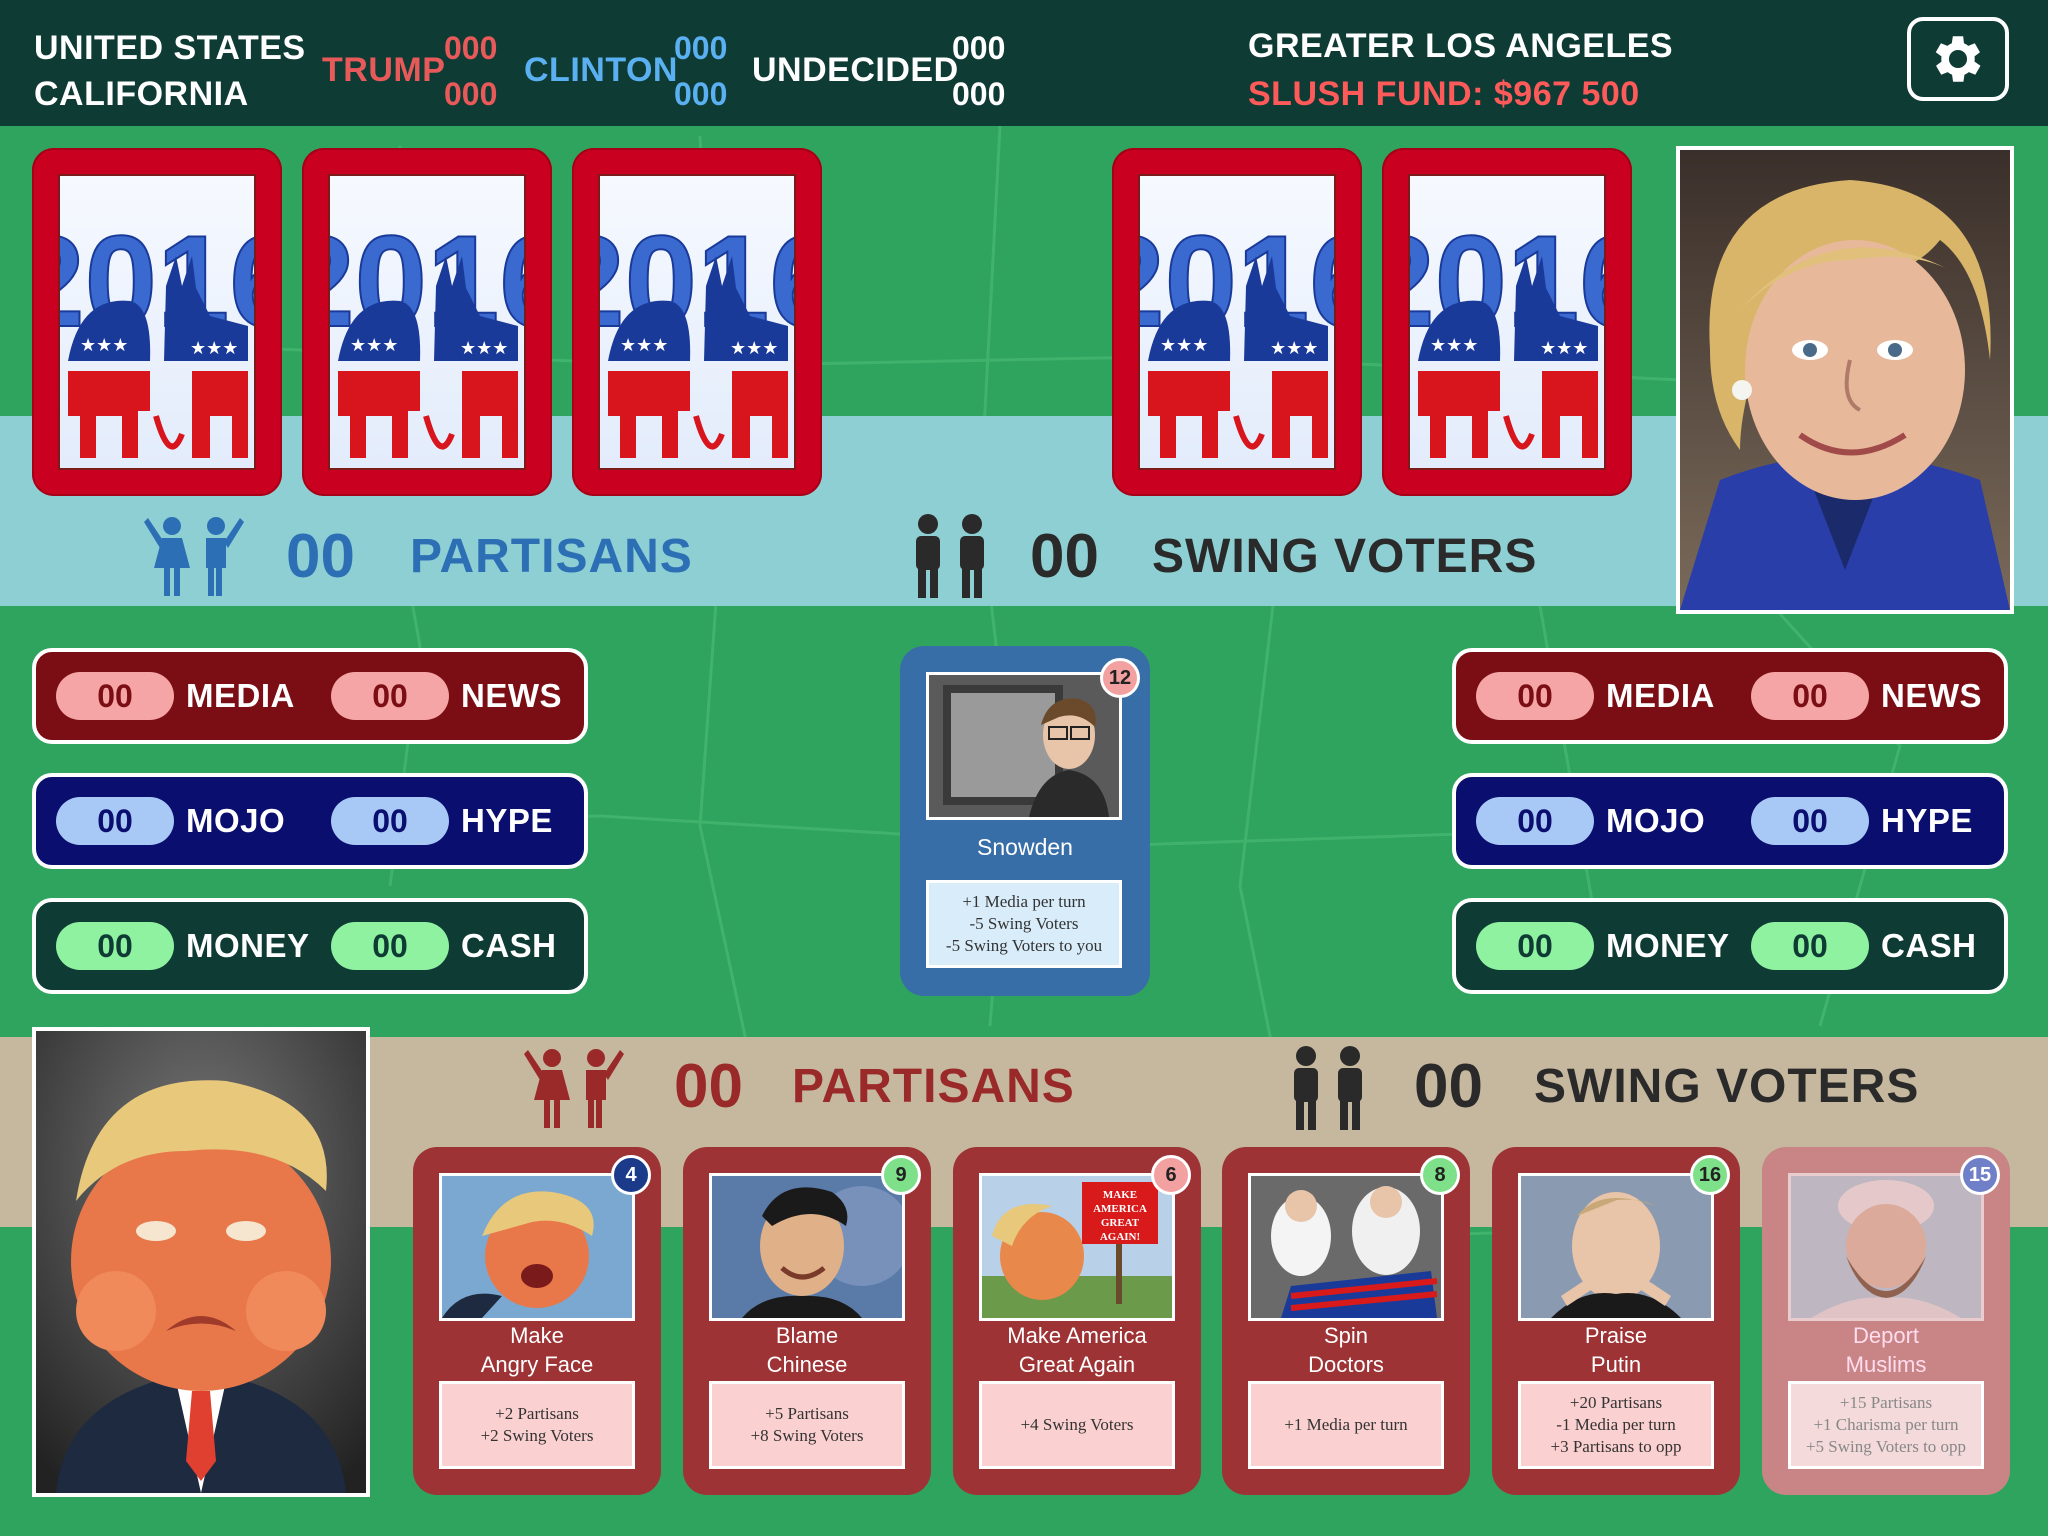 The image size is (2048, 1536). What do you see at coordinates (511, 695) in the screenshot?
I see `player-news-label: NEWS` at bounding box center [511, 695].